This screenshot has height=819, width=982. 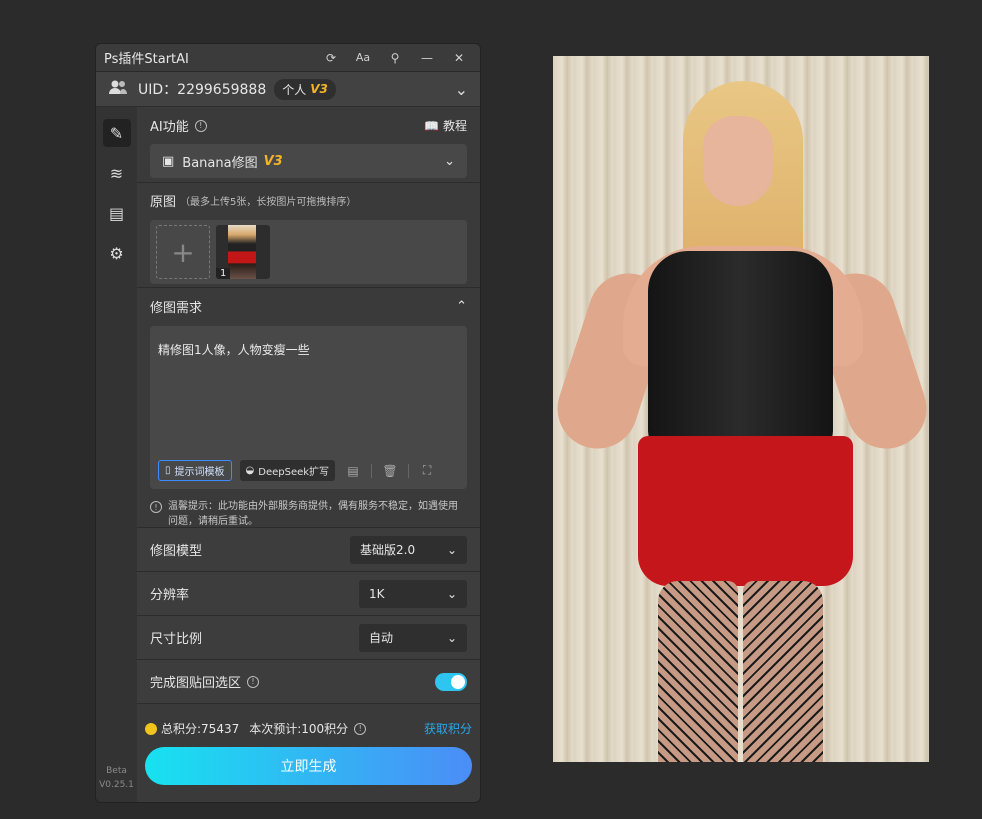 I want to click on model-row: 修图模型 基础版2.0 ⌄, so click(x=308, y=550).